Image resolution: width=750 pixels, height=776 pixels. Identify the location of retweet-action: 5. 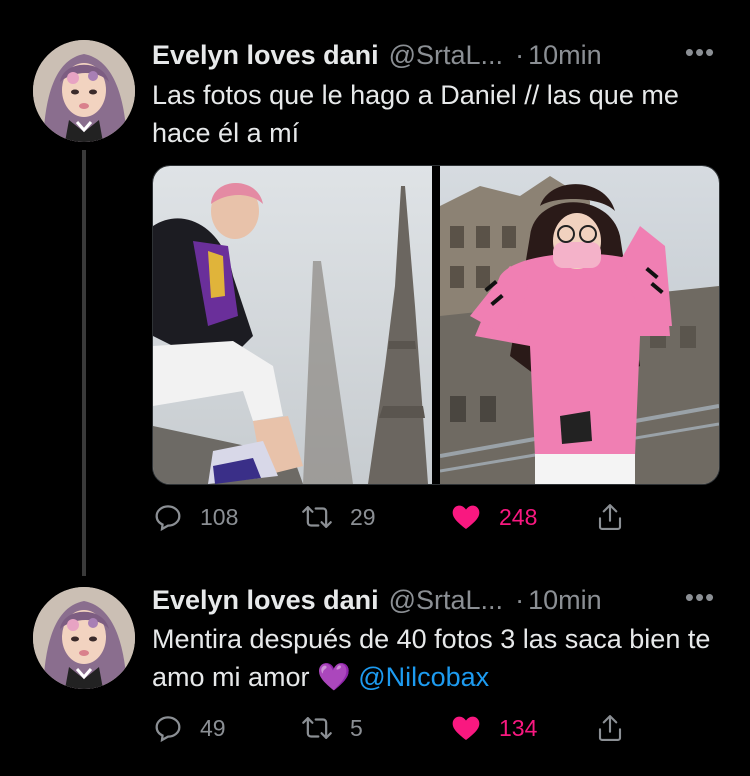
(331, 728).